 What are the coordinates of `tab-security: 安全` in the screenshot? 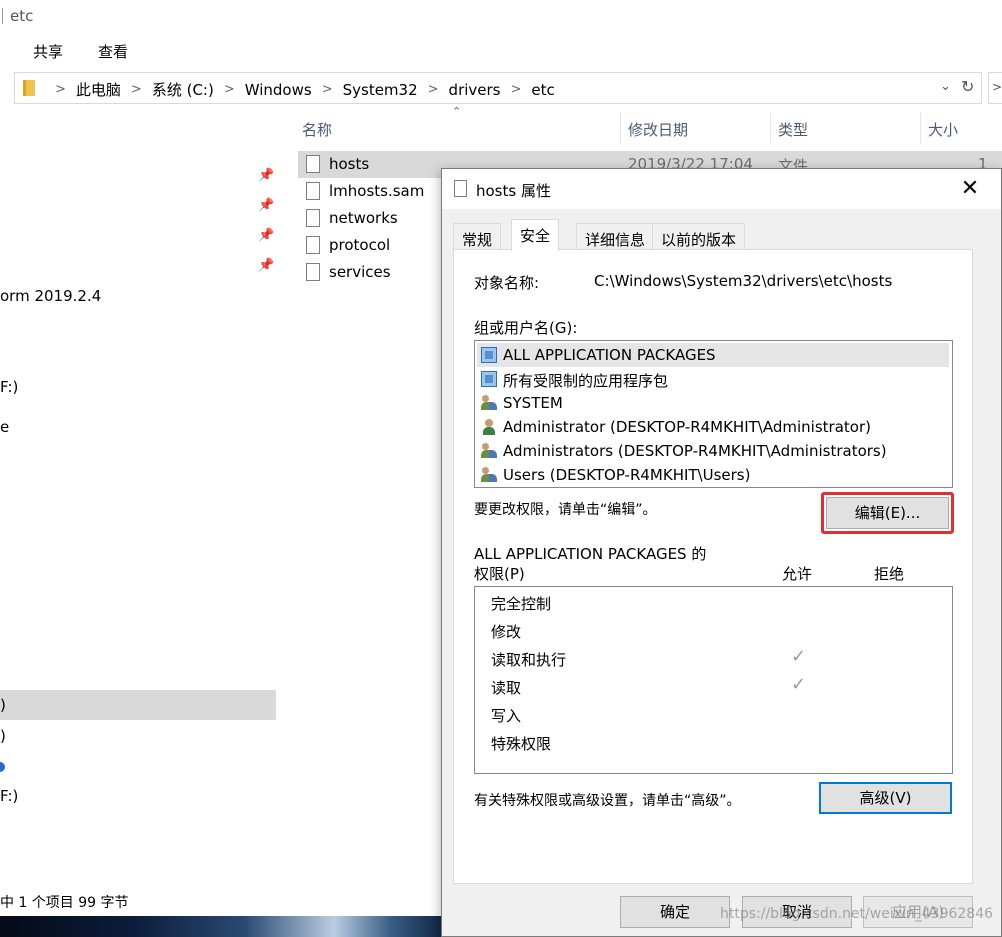 It's located at (535, 235).